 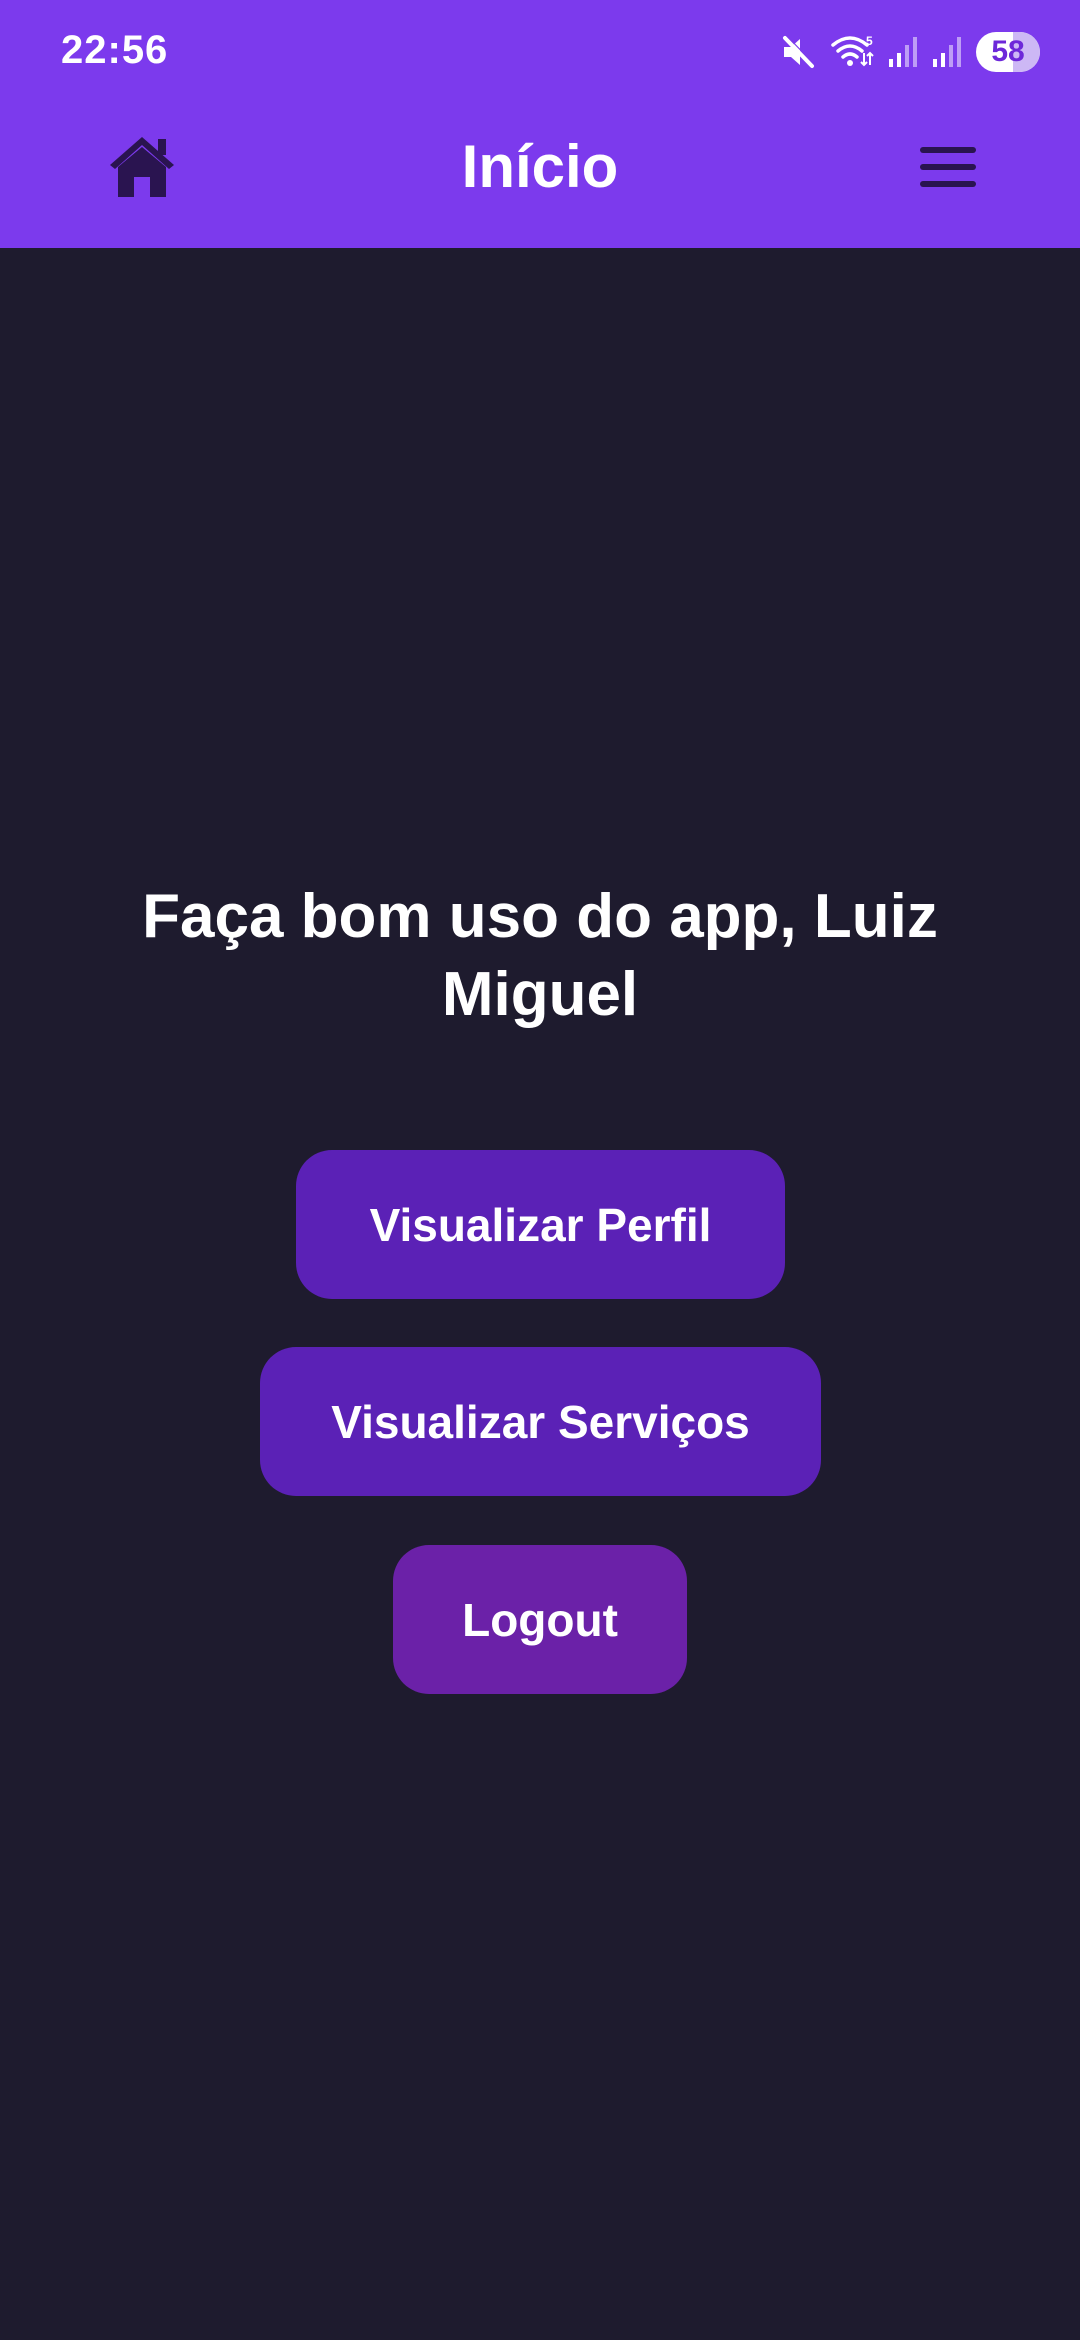 What do you see at coordinates (540, 179) in the screenshot?
I see `app-header: Início` at bounding box center [540, 179].